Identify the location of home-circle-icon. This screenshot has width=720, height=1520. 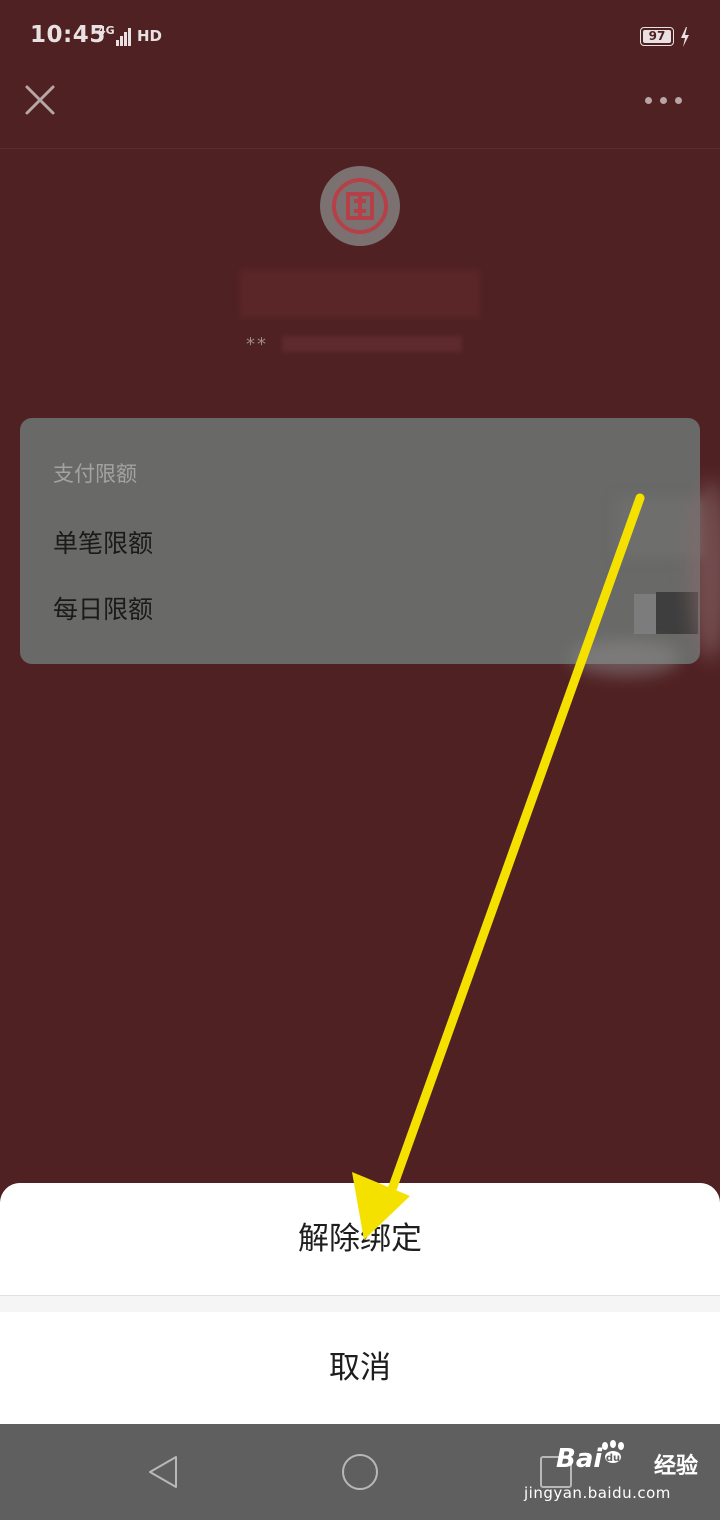
(360, 1472).